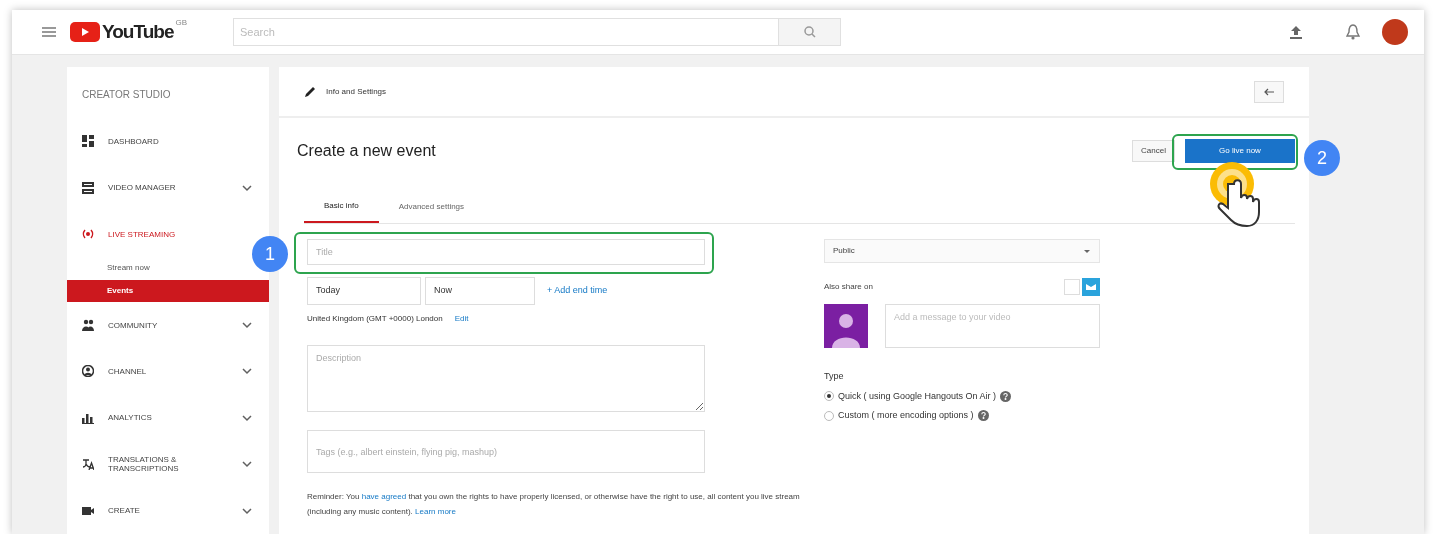  I want to click on sidebar-subitem: Events, so click(168, 290).